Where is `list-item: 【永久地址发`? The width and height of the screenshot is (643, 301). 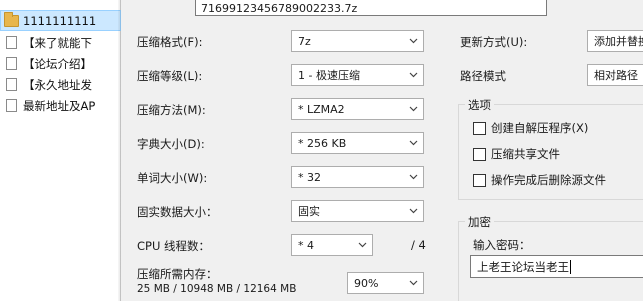
list-item: 【永久地址发 is located at coordinates (60, 84).